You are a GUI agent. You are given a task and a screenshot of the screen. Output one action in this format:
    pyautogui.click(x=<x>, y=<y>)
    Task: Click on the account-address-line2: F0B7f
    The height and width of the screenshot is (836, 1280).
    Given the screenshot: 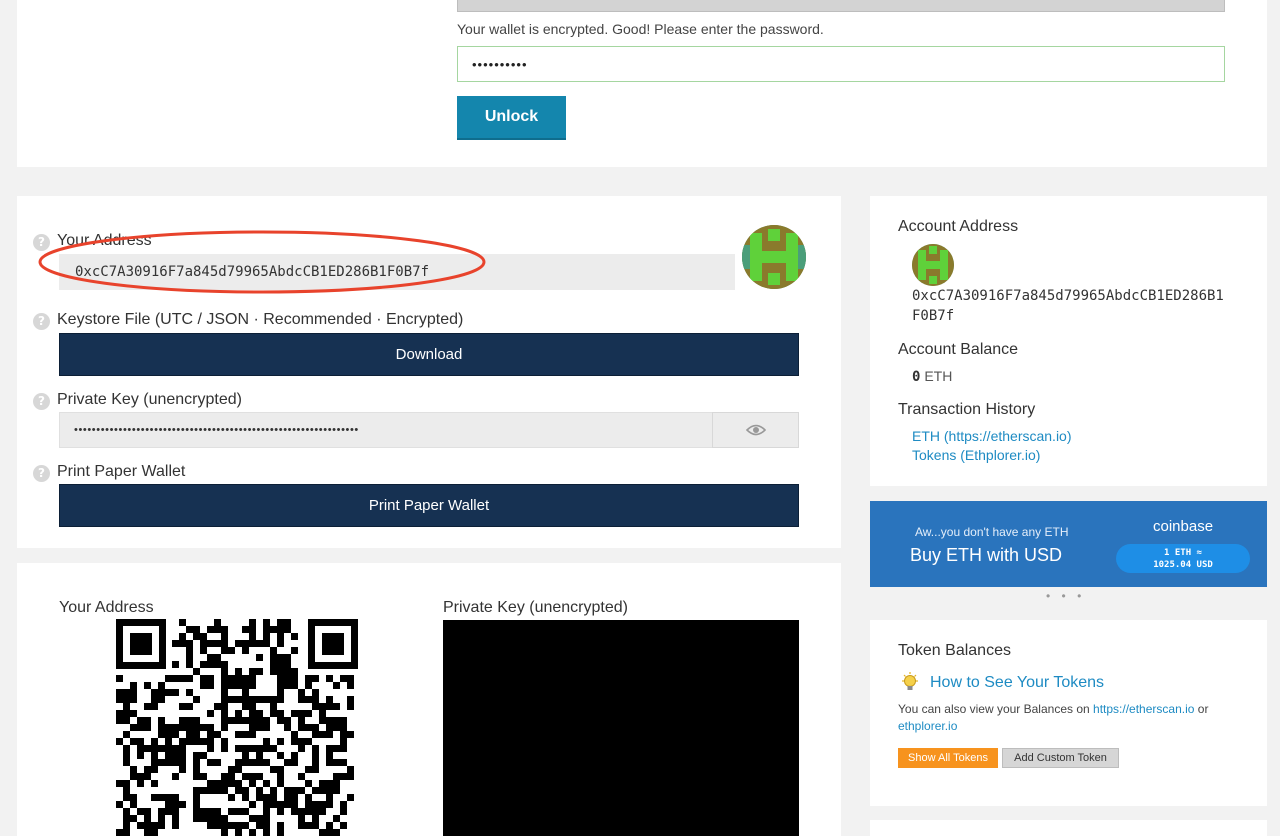 What is the action you would take?
    pyautogui.click(x=933, y=316)
    